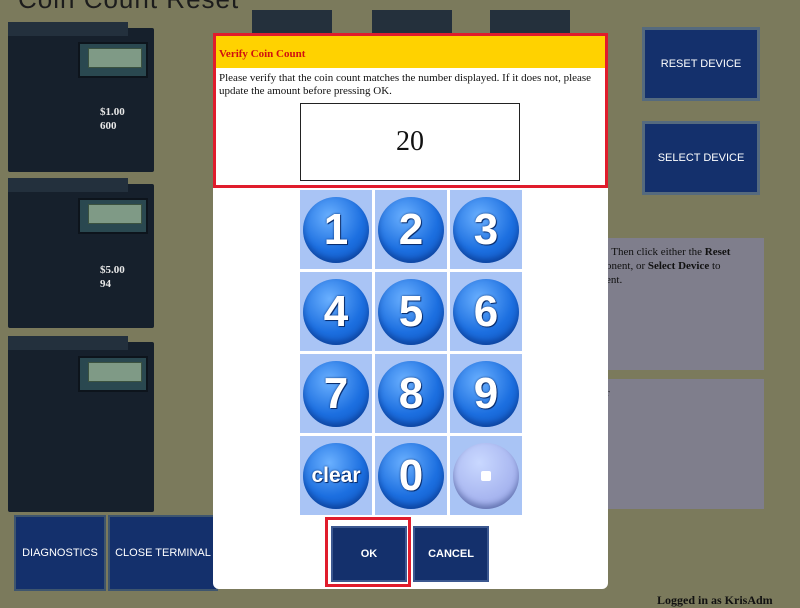 The image size is (800, 608). What do you see at coordinates (701, 158) in the screenshot?
I see `select-device-button: SELECT DEVICE` at bounding box center [701, 158].